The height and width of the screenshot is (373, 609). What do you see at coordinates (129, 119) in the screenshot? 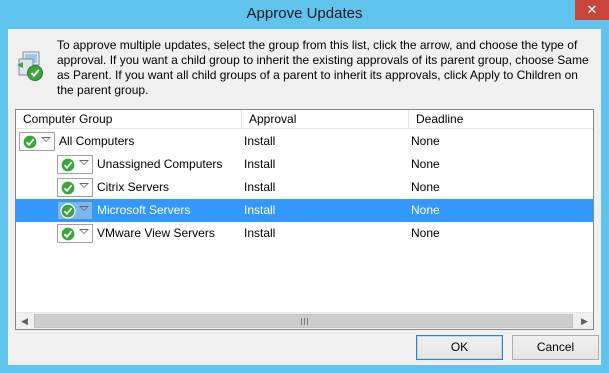
I see `column-header-computer-group: Computer Group` at bounding box center [129, 119].